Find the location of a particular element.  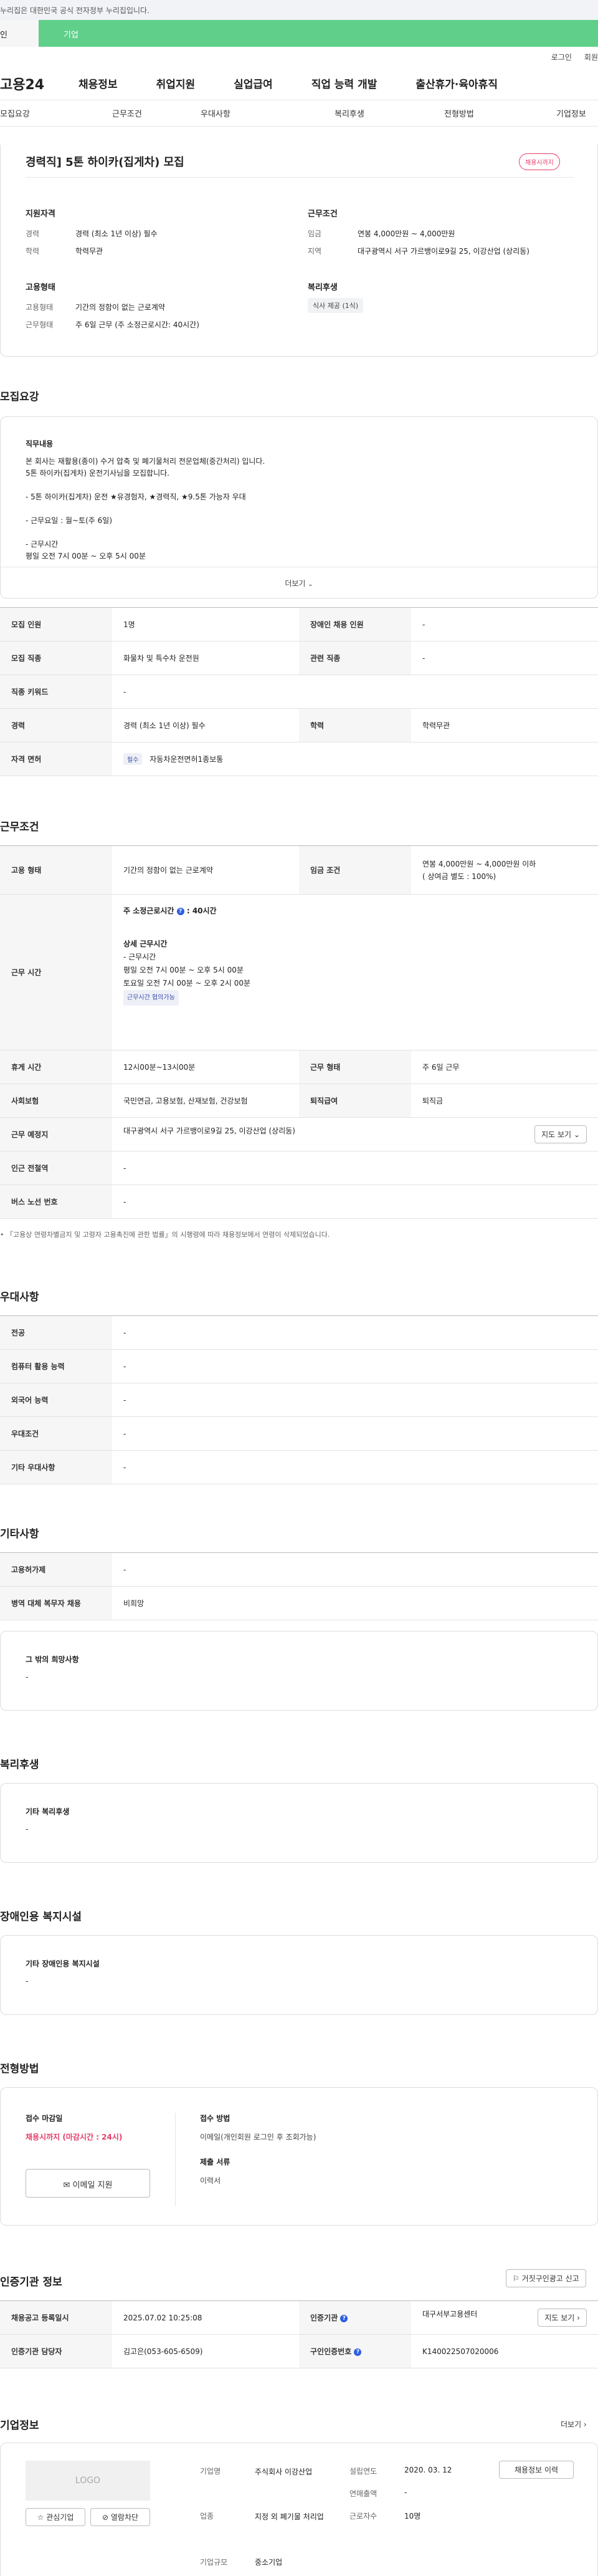

table-cell: 1명 is located at coordinates (205, 624).